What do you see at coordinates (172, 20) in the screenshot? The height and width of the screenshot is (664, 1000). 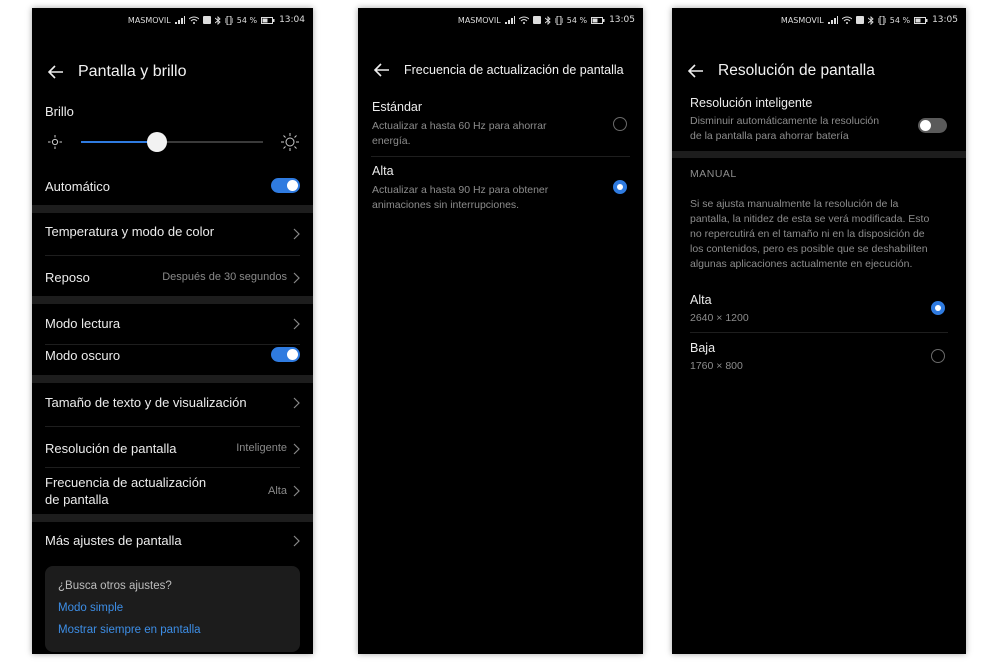 I see `status-bar: MASMOVIL 54 % 13:04` at bounding box center [172, 20].